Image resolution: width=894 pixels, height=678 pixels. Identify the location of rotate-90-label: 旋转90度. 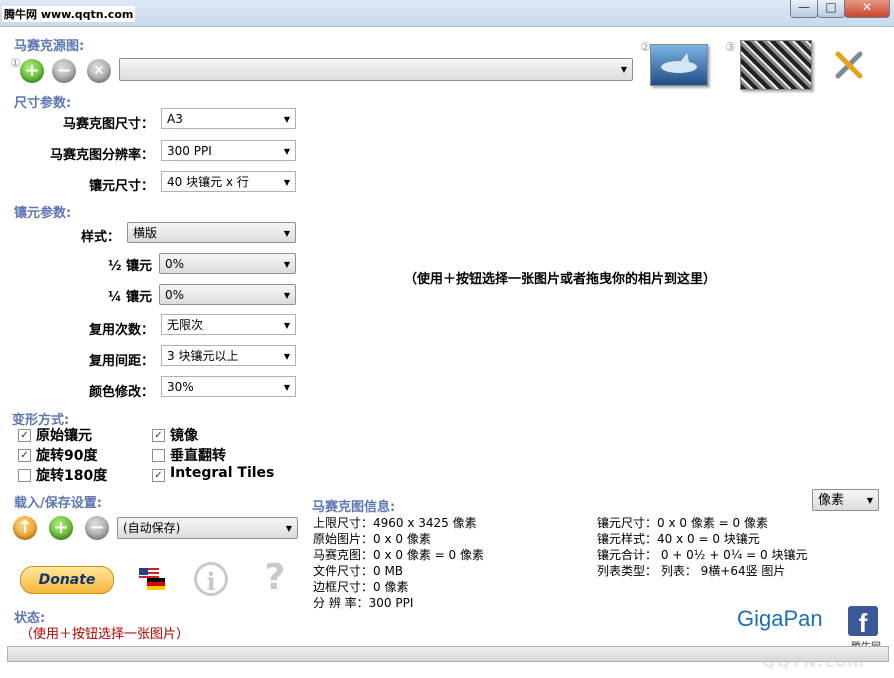
(67, 456).